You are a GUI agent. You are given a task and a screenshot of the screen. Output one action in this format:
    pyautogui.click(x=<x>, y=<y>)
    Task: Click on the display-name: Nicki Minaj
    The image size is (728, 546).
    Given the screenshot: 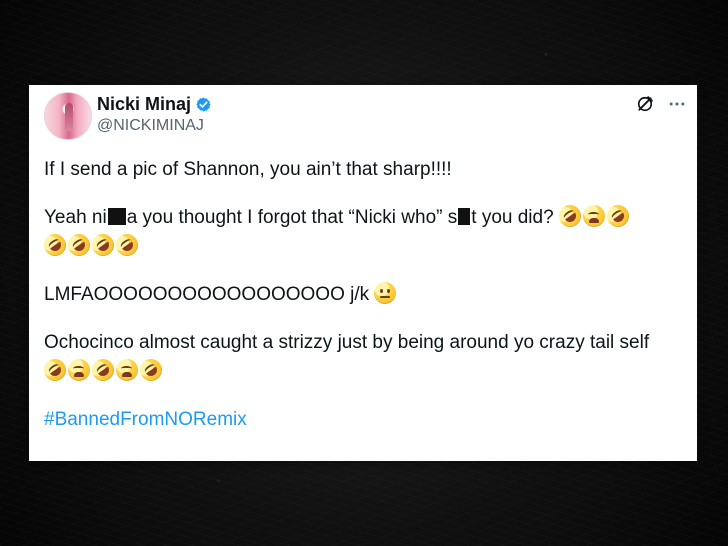 What is the action you would take?
    pyautogui.click(x=144, y=104)
    